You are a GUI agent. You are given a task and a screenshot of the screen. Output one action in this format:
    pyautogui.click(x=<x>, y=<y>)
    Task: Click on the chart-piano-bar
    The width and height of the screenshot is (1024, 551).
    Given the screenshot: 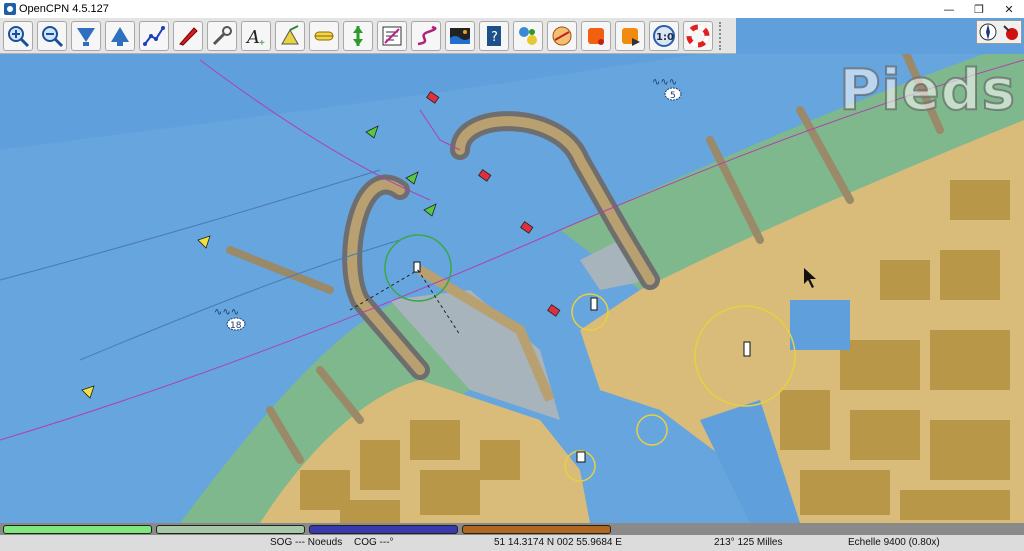 What is the action you would take?
    pyautogui.click(x=512, y=529)
    